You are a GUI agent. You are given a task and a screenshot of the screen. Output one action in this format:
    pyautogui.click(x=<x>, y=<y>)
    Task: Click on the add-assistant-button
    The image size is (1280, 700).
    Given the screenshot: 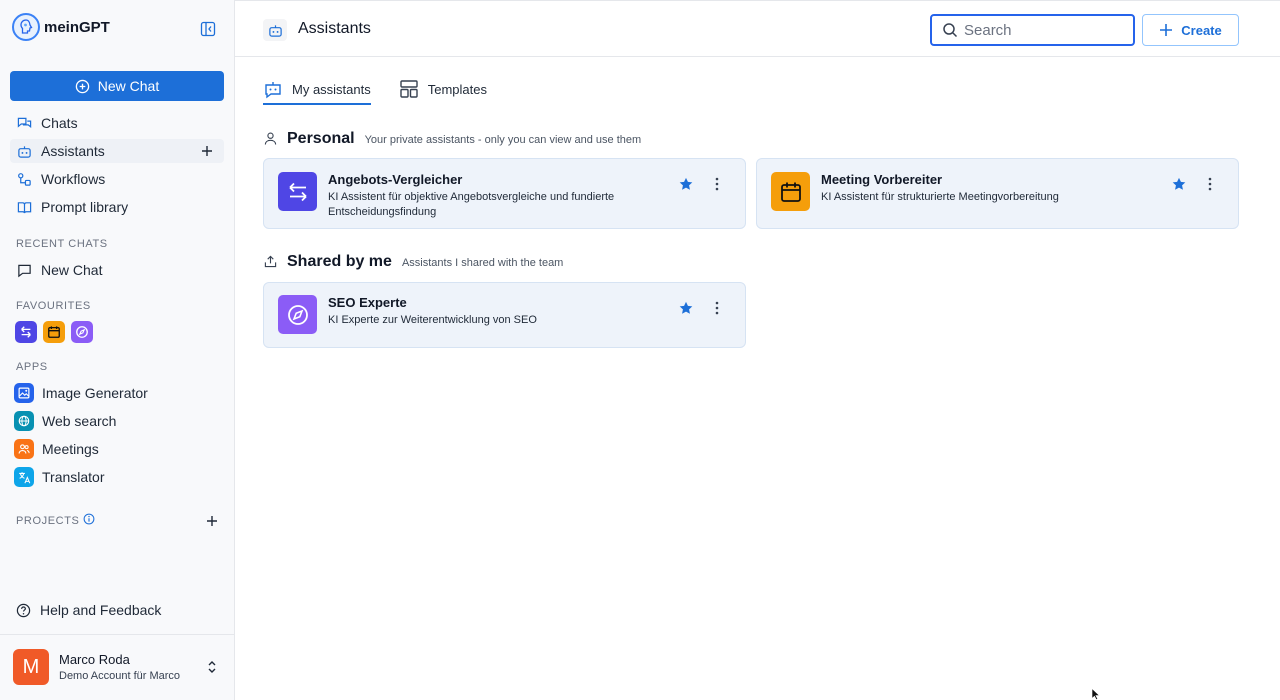 What is the action you would take?
    pyautogui.click(x=207, y=151)
    